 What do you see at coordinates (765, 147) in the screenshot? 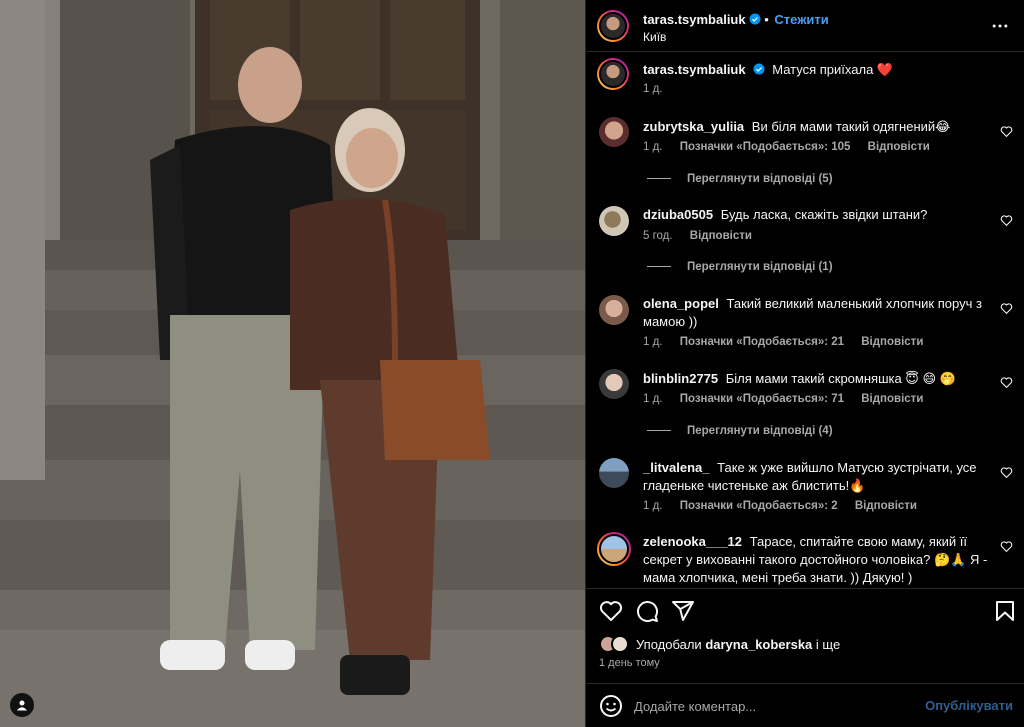
I see `comment-likes-count: Позначки «Подобається»: 105` at bounding box center [765, 147].